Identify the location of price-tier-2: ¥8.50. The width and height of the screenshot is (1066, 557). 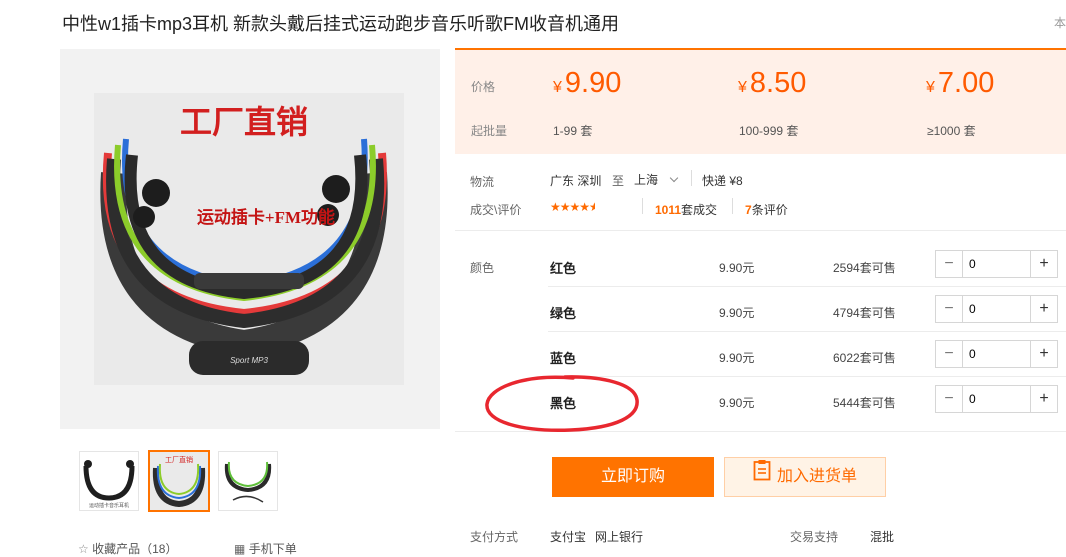
(772, 83).